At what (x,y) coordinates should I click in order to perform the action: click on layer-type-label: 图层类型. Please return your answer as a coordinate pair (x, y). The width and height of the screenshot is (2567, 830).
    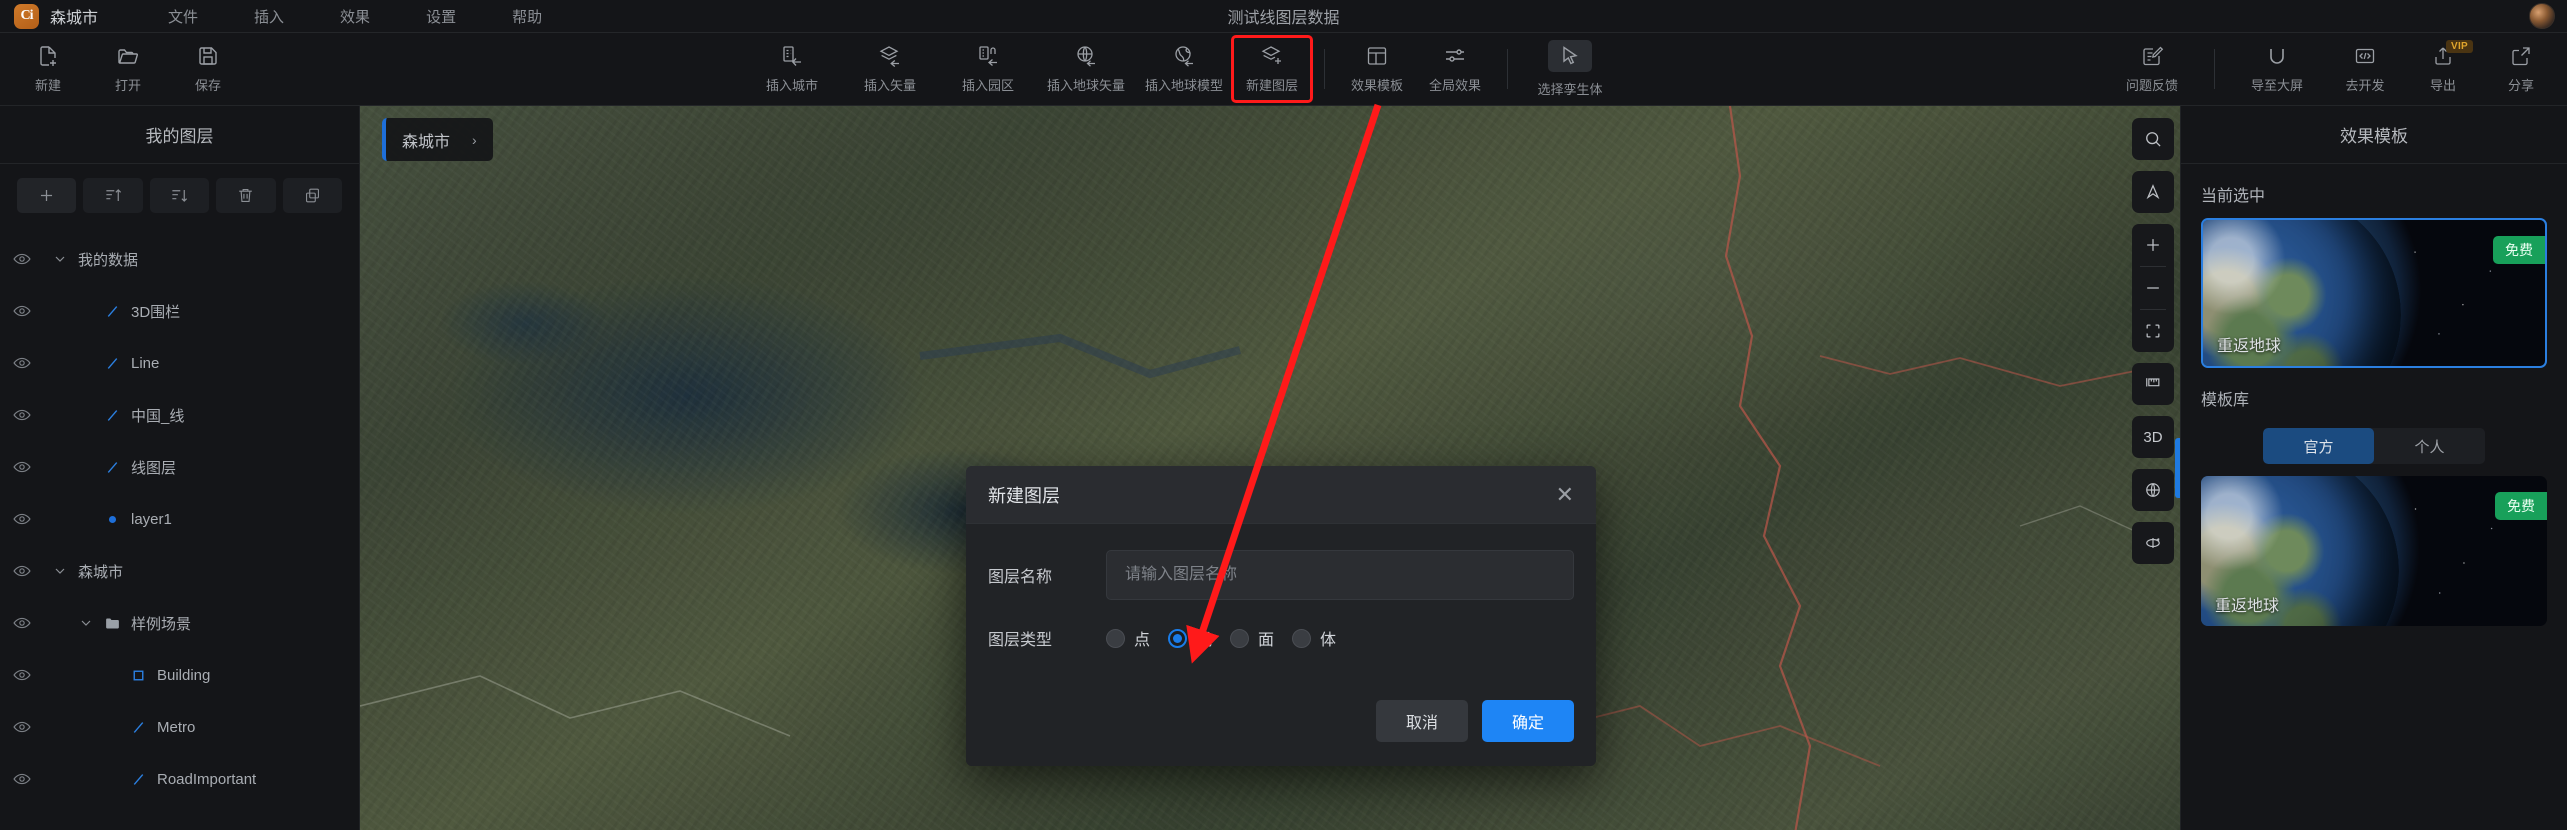
    Looking at the image, I should click on (1020, 640).